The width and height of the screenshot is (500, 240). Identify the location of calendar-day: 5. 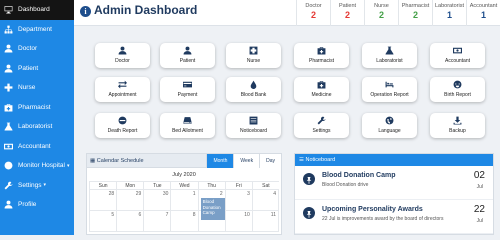
(103, 221).